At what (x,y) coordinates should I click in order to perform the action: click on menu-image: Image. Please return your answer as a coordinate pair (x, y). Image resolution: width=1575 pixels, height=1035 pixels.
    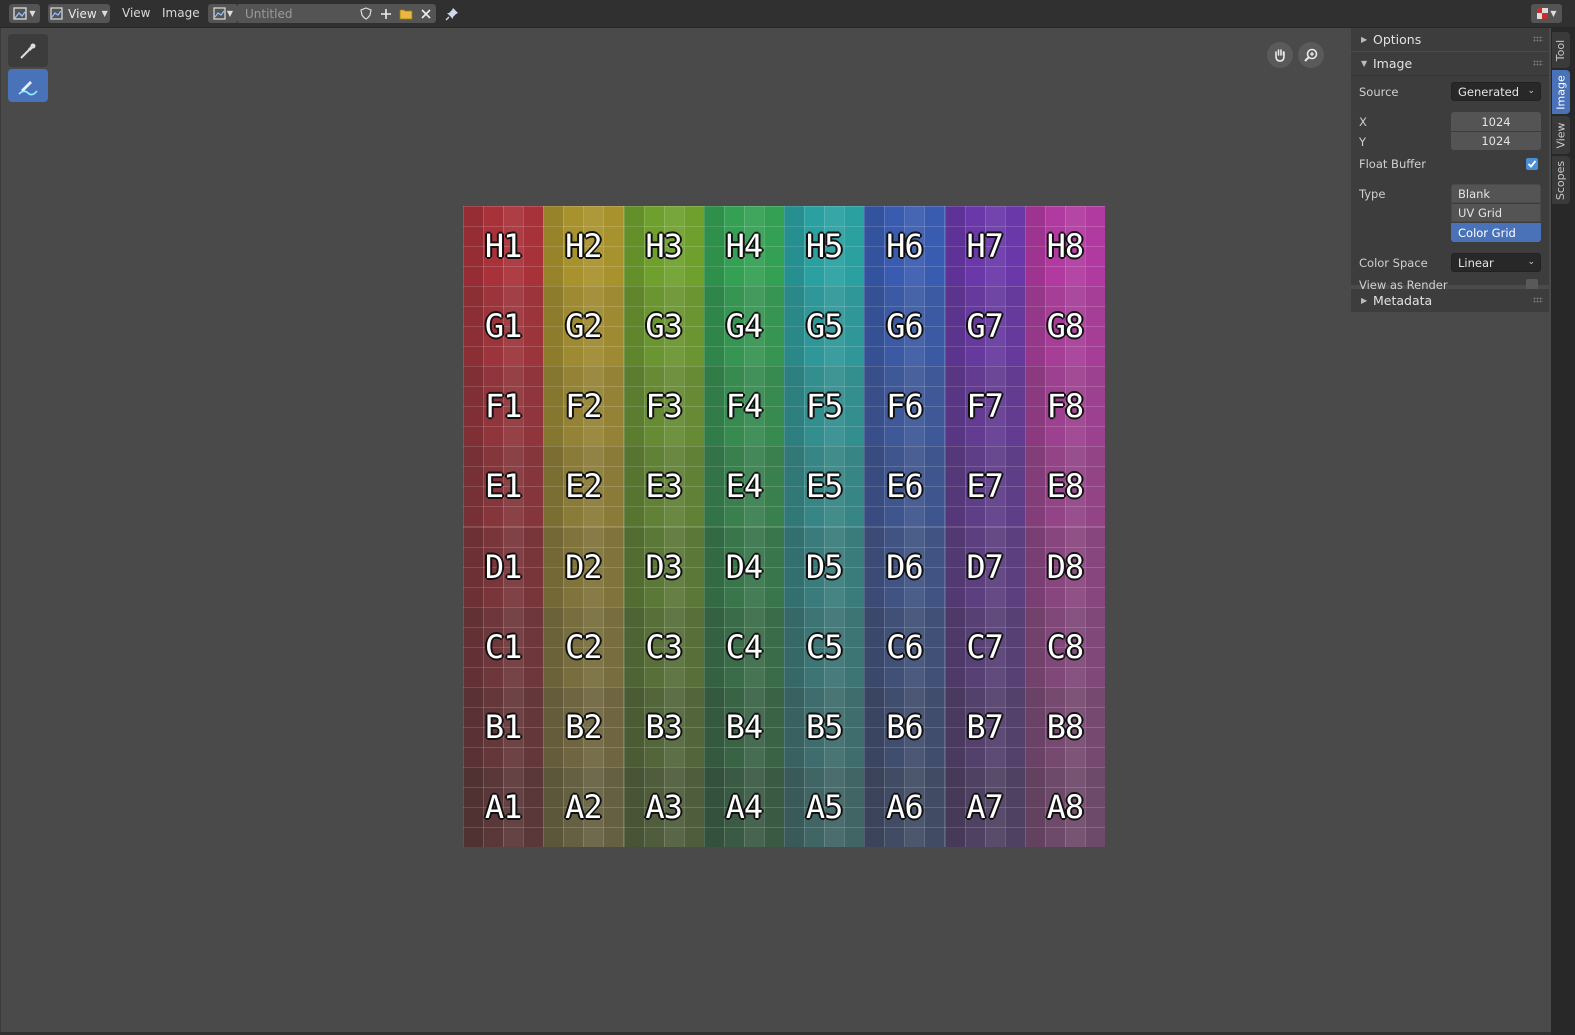
    Looking at the image, I should click on (181, 13).